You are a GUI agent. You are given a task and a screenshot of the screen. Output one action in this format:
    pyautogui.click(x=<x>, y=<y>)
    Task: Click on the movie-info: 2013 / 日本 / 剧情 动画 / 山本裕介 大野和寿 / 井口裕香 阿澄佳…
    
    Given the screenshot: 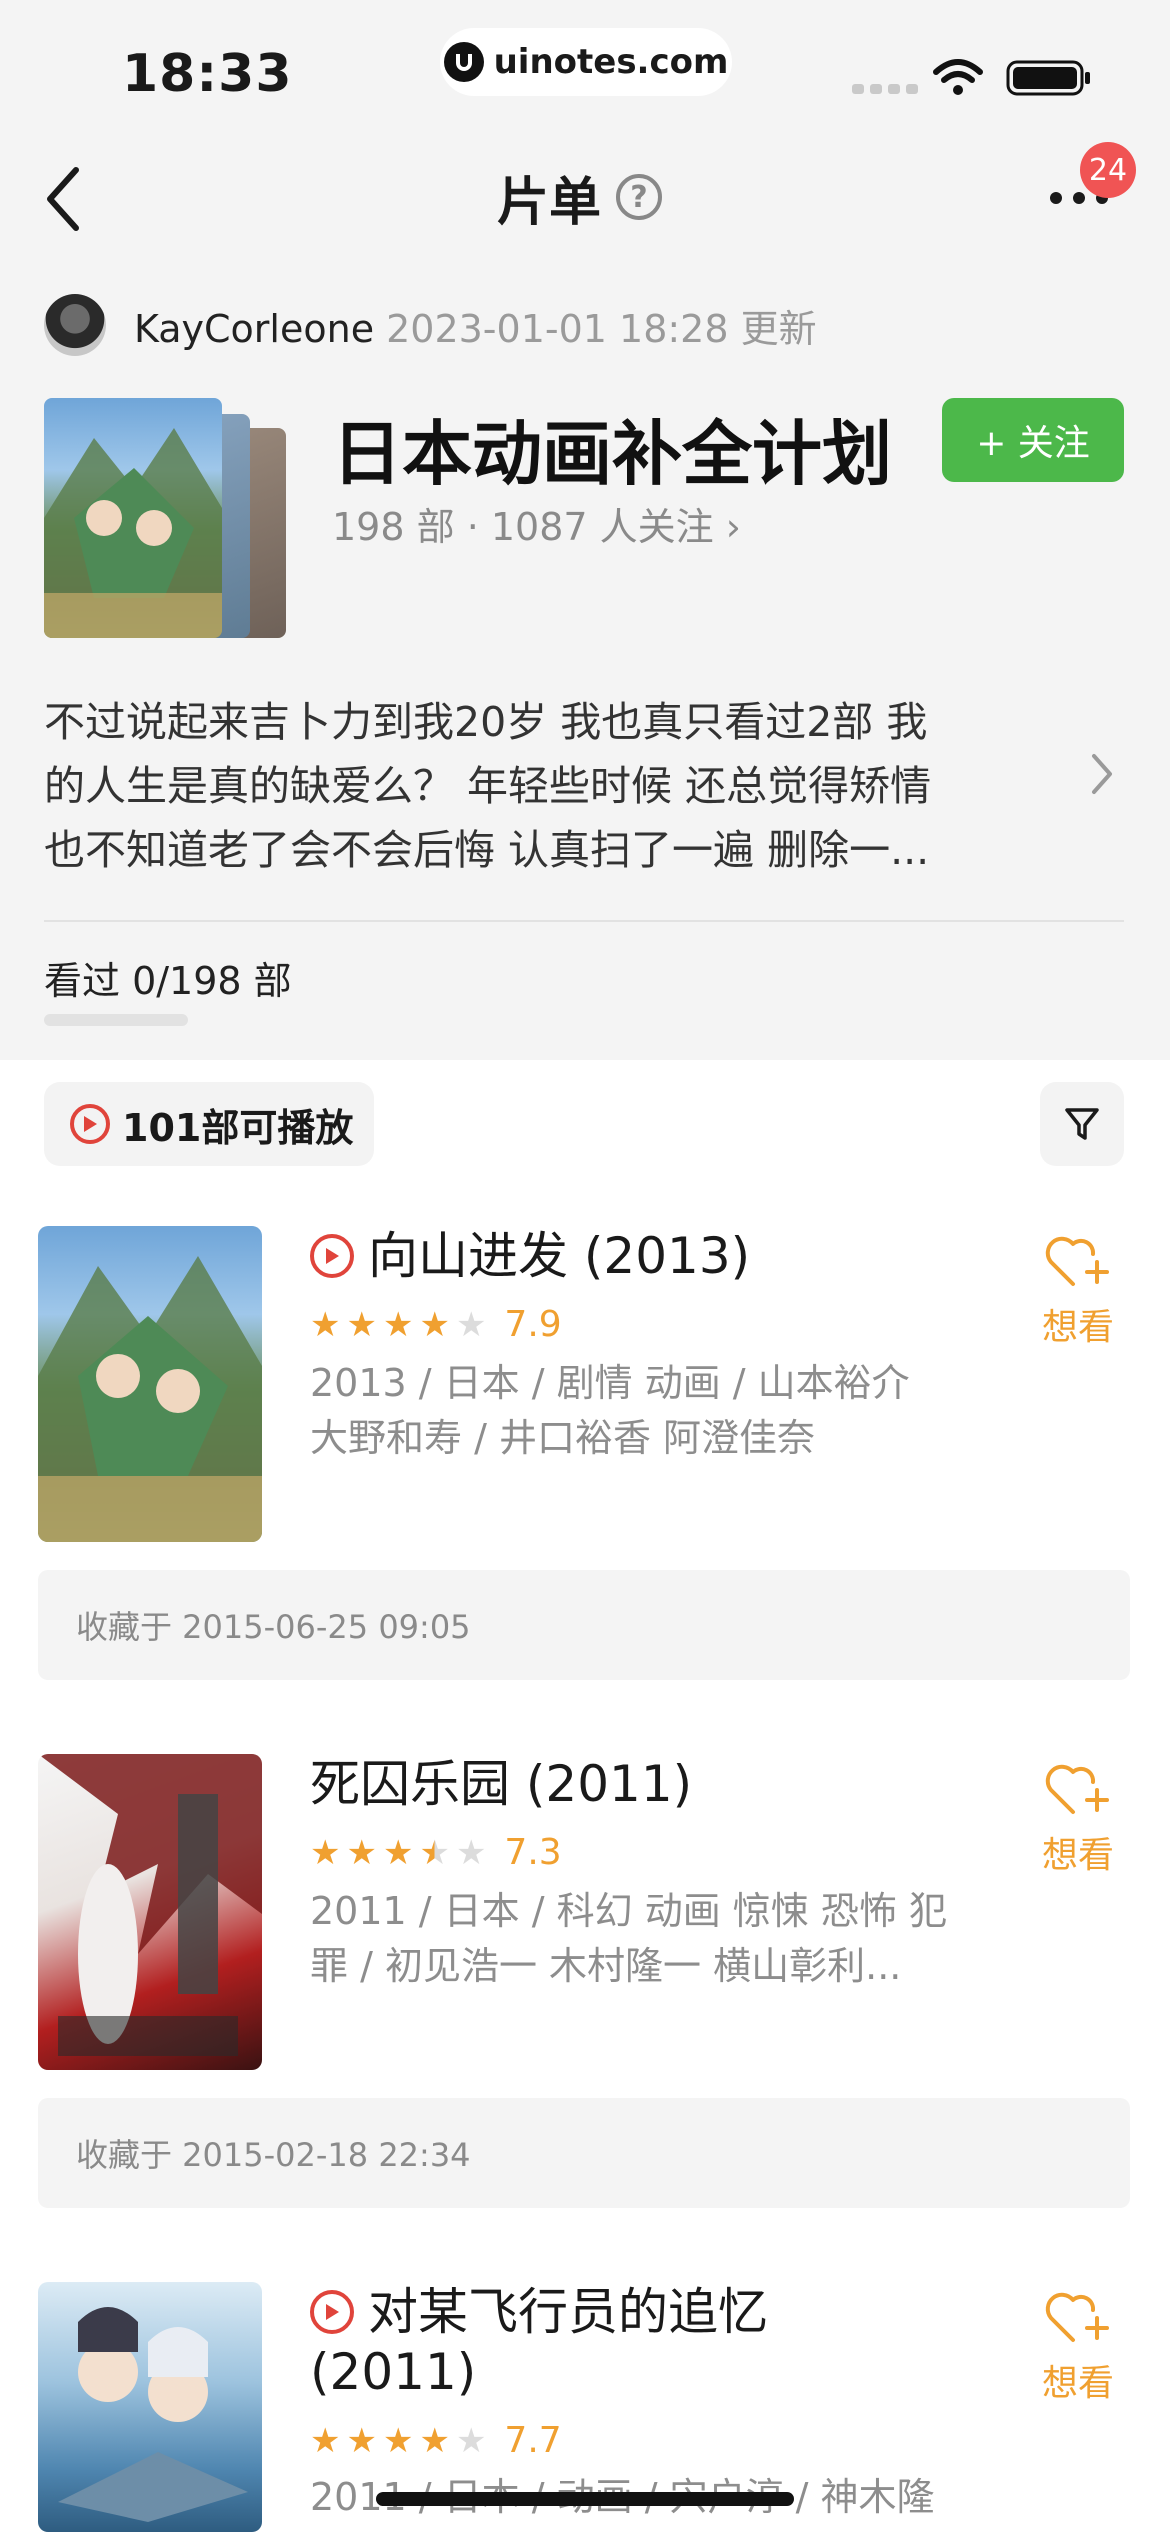 What is the action you would take?
    pyautogui.click(x=630, y=1411)
    